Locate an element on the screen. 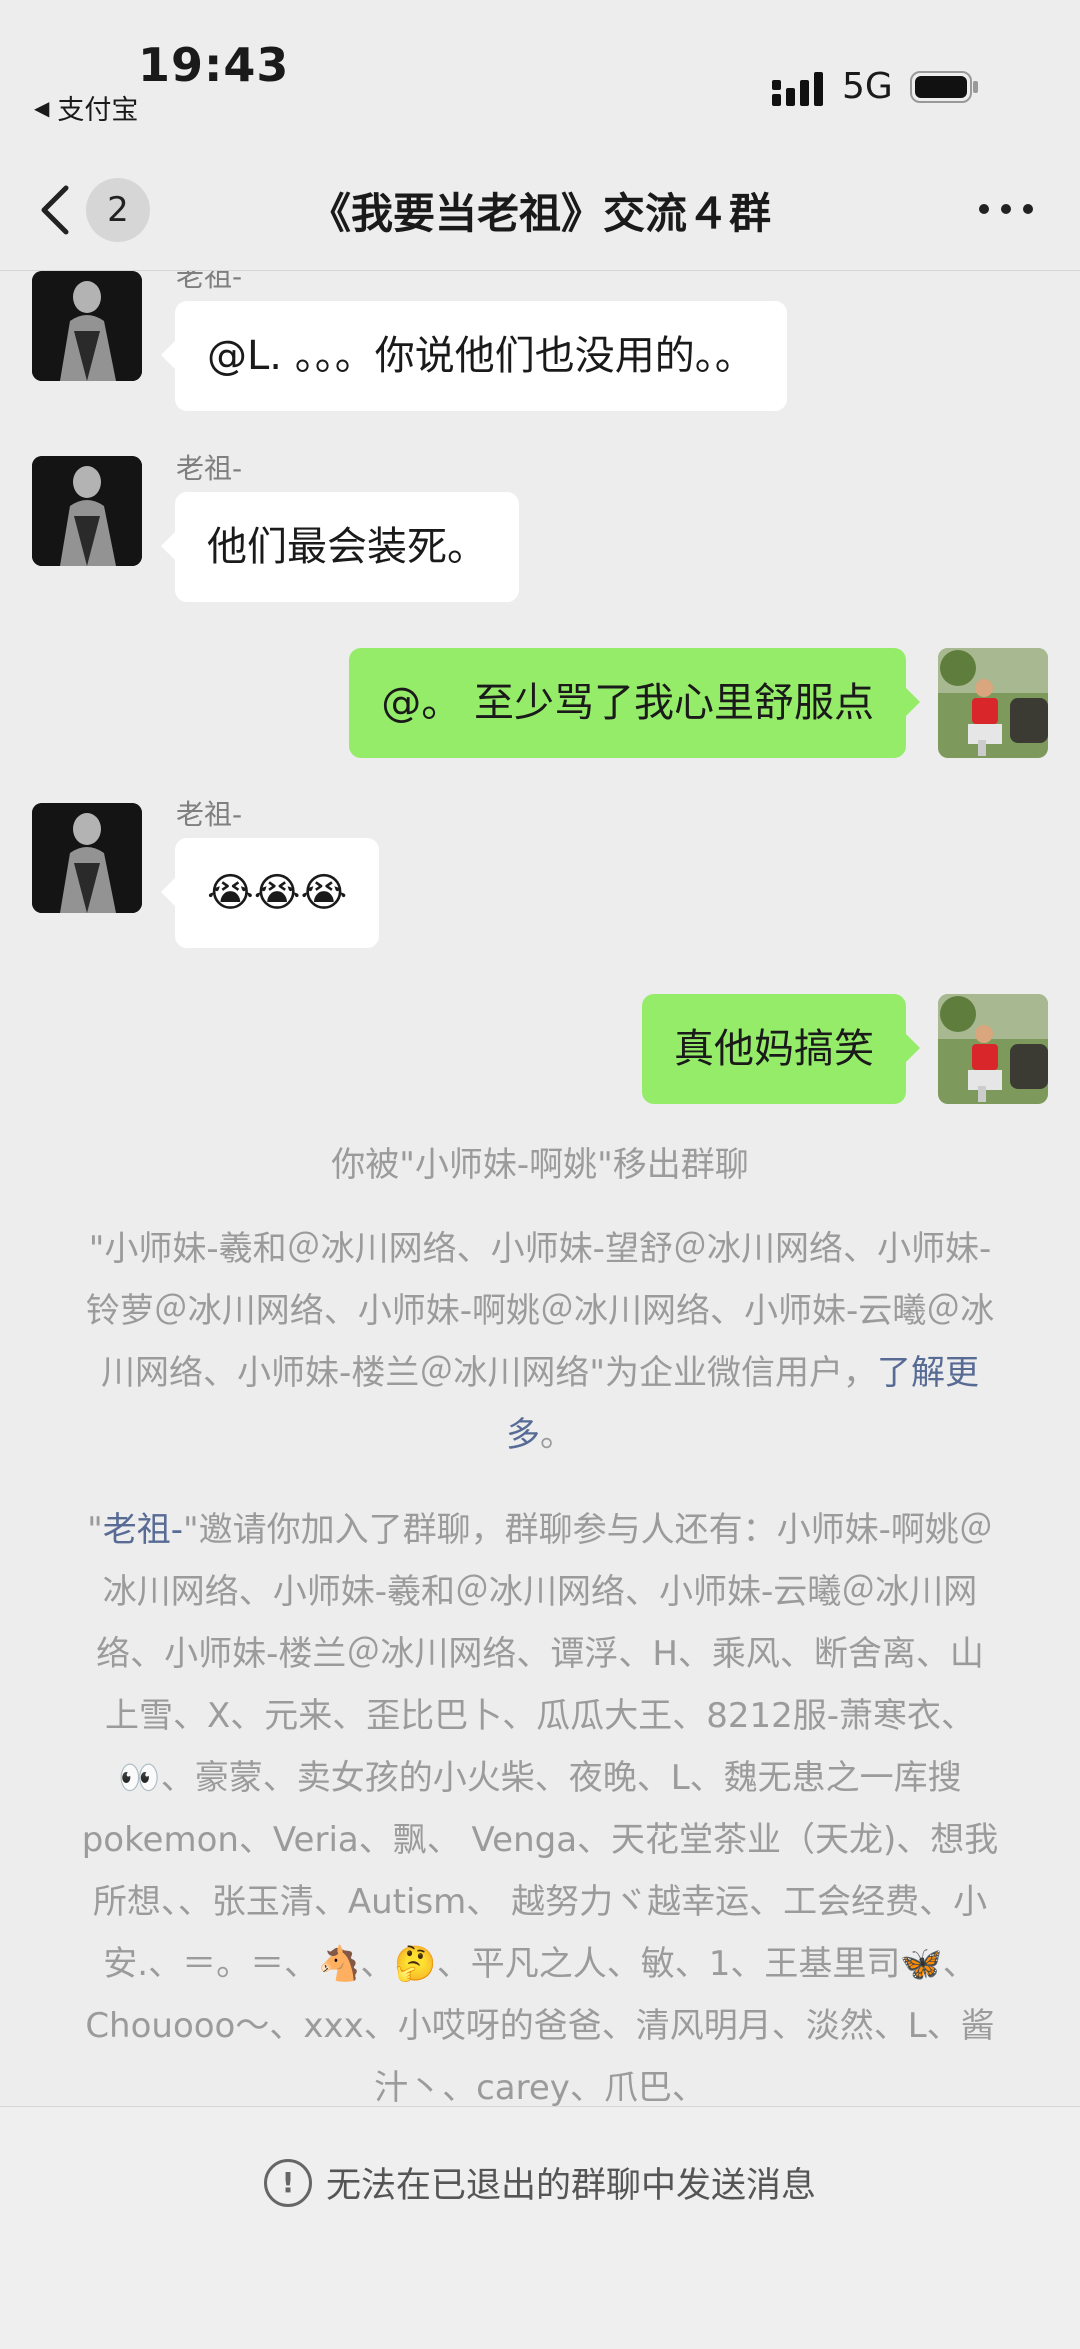 This screenshot has height=2349, width=1080. network-type: 5G is located at coordinates (867, 86).